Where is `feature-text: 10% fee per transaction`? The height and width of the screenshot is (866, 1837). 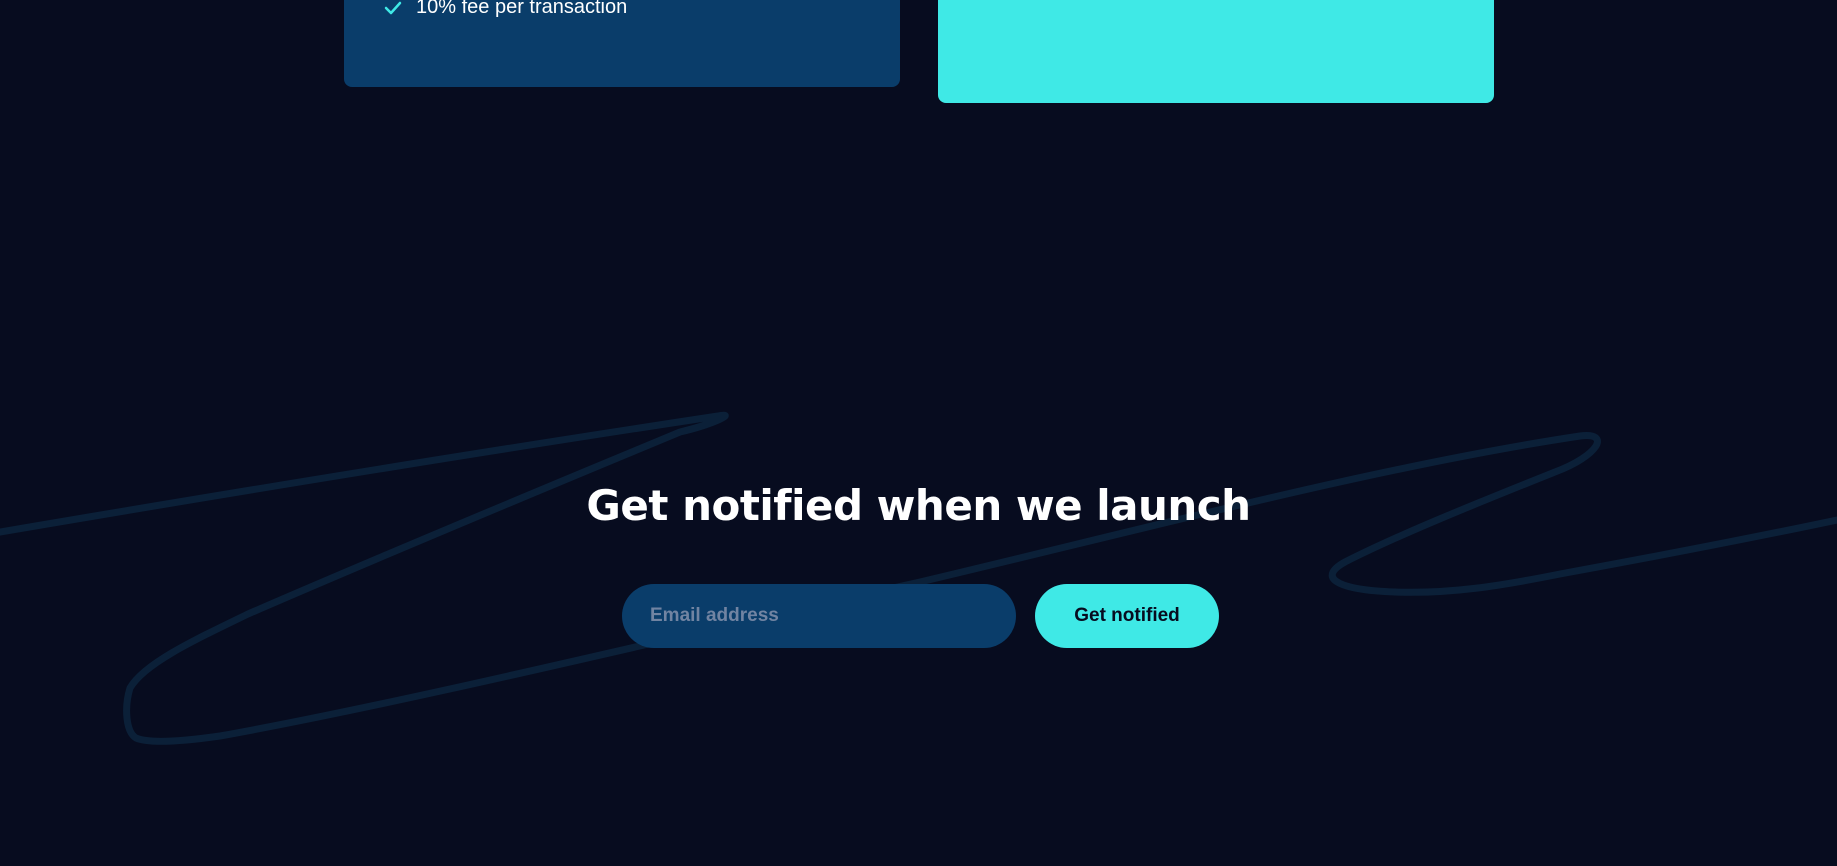 feature-text: 10% fee per transaction is located at coordinates (522, 9).